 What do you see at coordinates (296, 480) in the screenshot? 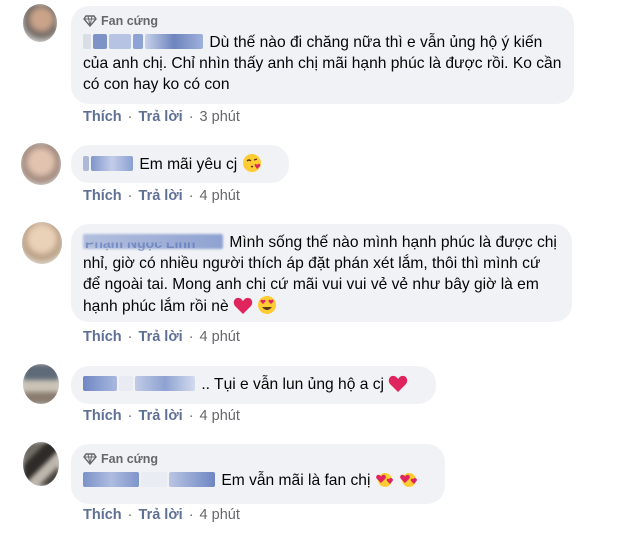
I see `comment-body: Em vẫn mãi là fan chị` at bounding box center [296, 480].